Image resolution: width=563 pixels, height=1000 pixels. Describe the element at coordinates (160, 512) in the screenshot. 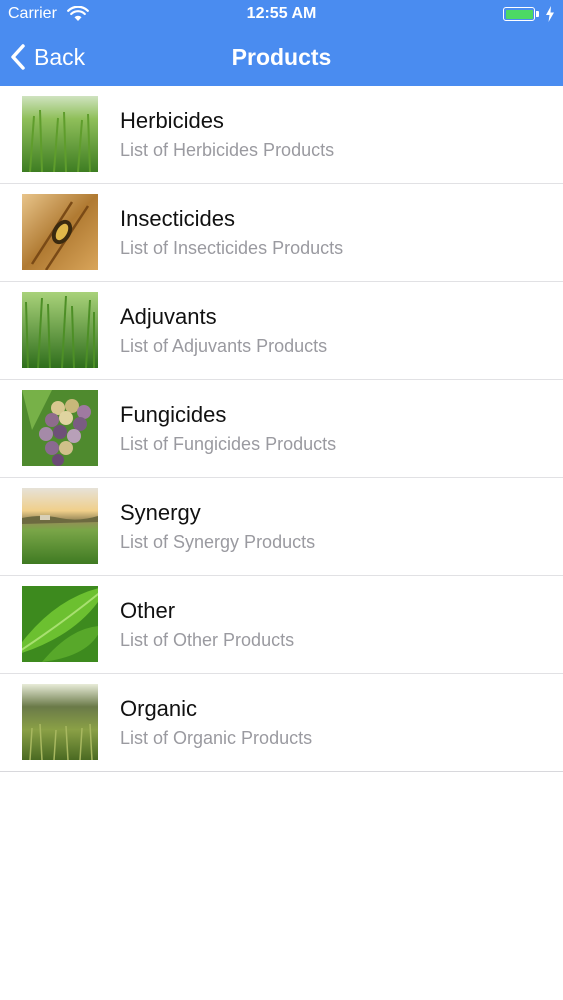

I see `list-item-title: Synergy` at that location.